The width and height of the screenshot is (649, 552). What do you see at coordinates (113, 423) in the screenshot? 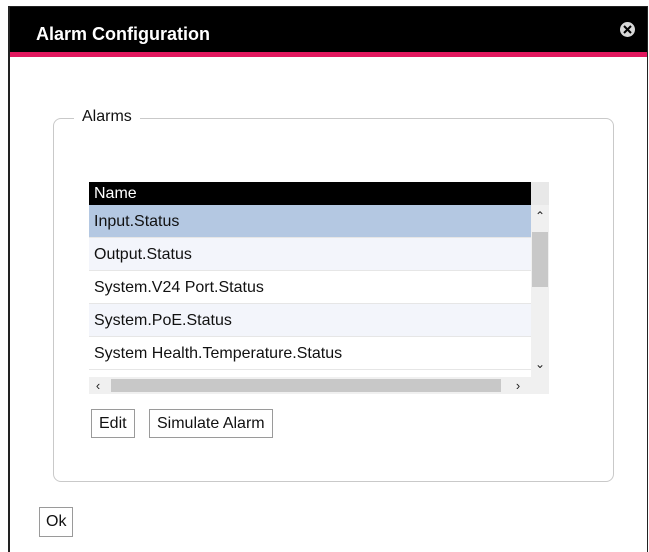
I see `edit-button: Edit` at bounding box center [113, 423].